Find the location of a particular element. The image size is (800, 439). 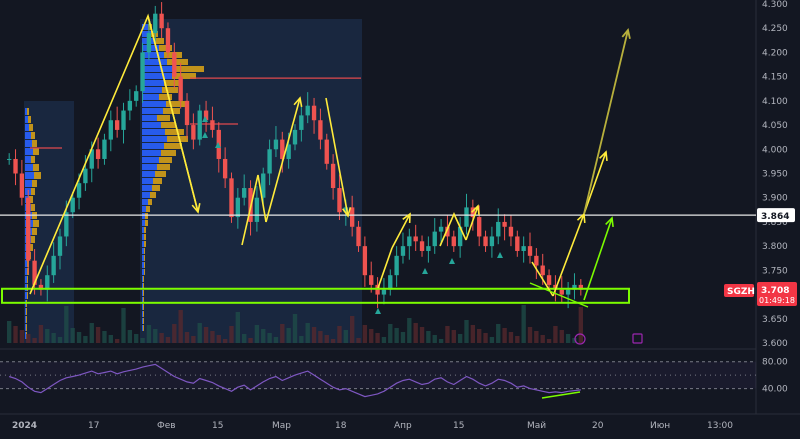

price-tick-label: 3.650 is located at coordinates (775, 320).